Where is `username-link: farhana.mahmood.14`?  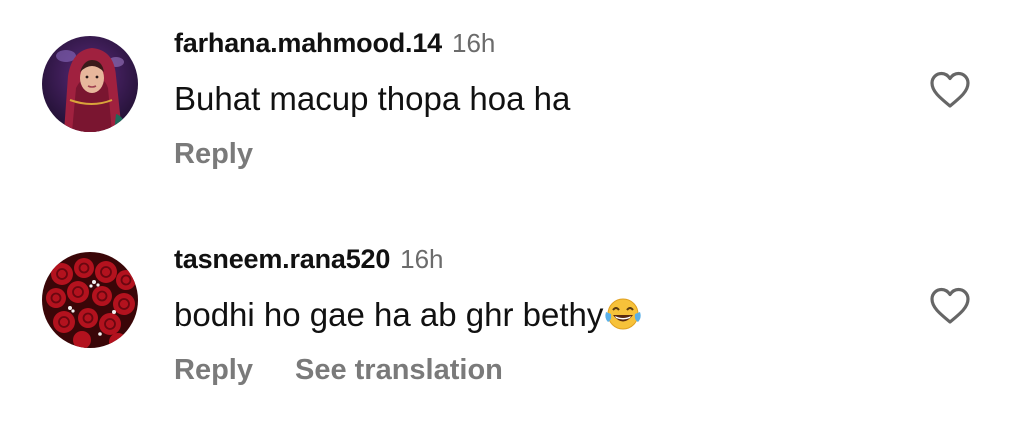
username-link: farhana.mahmood.14 is located at coordinates (308, 43).